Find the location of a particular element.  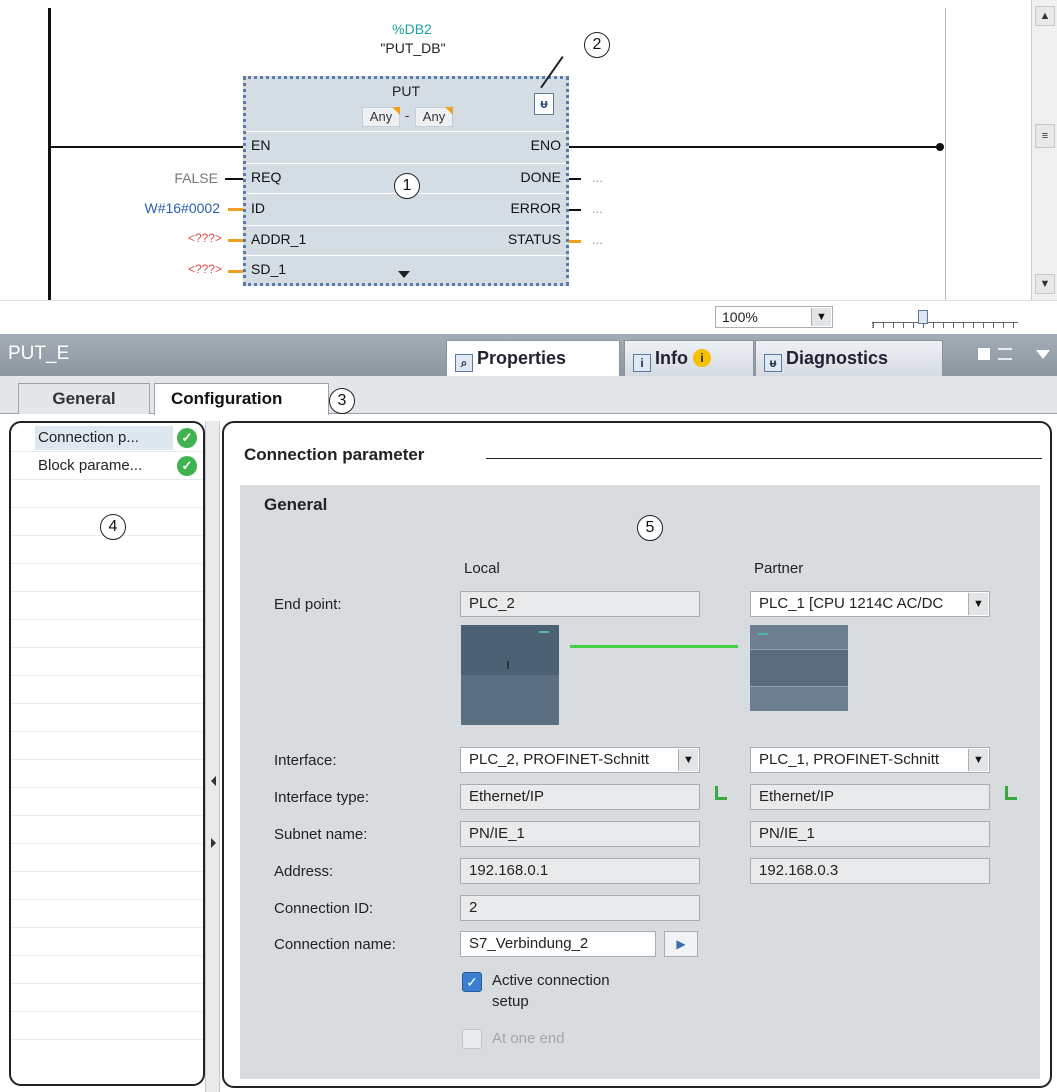

status-wire is located at coordinates (575, 241).